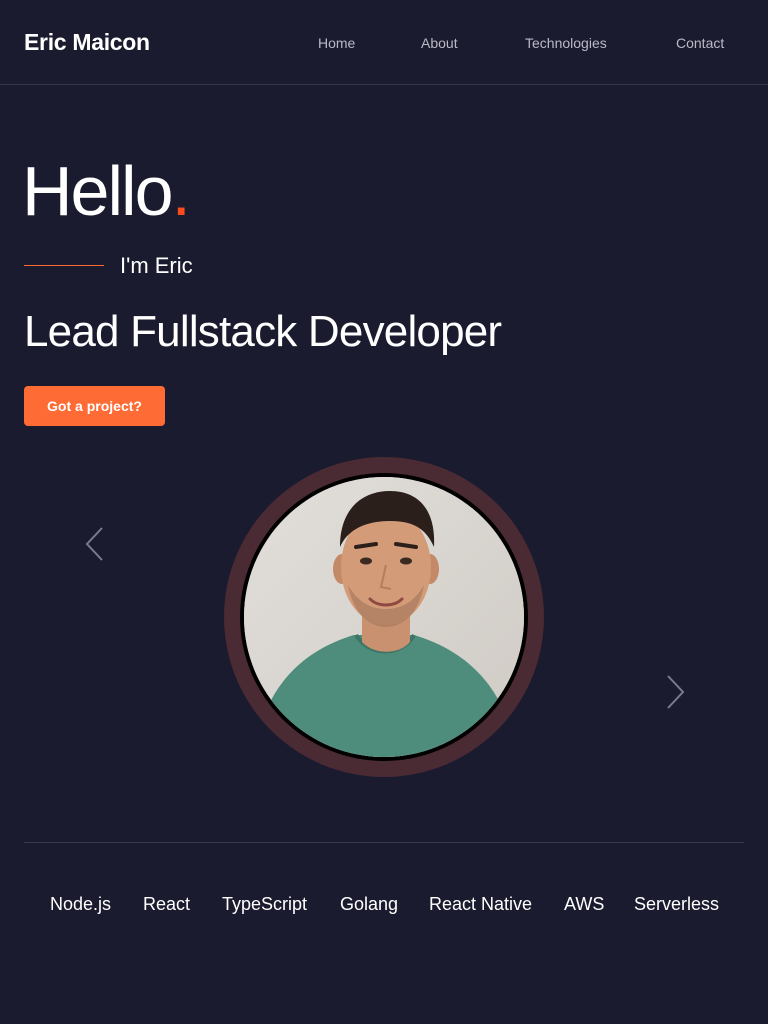  Describe the element at coordinates (81, 904) in the screenshot. I see `tech-item-nodejs: Node.js` at that location.